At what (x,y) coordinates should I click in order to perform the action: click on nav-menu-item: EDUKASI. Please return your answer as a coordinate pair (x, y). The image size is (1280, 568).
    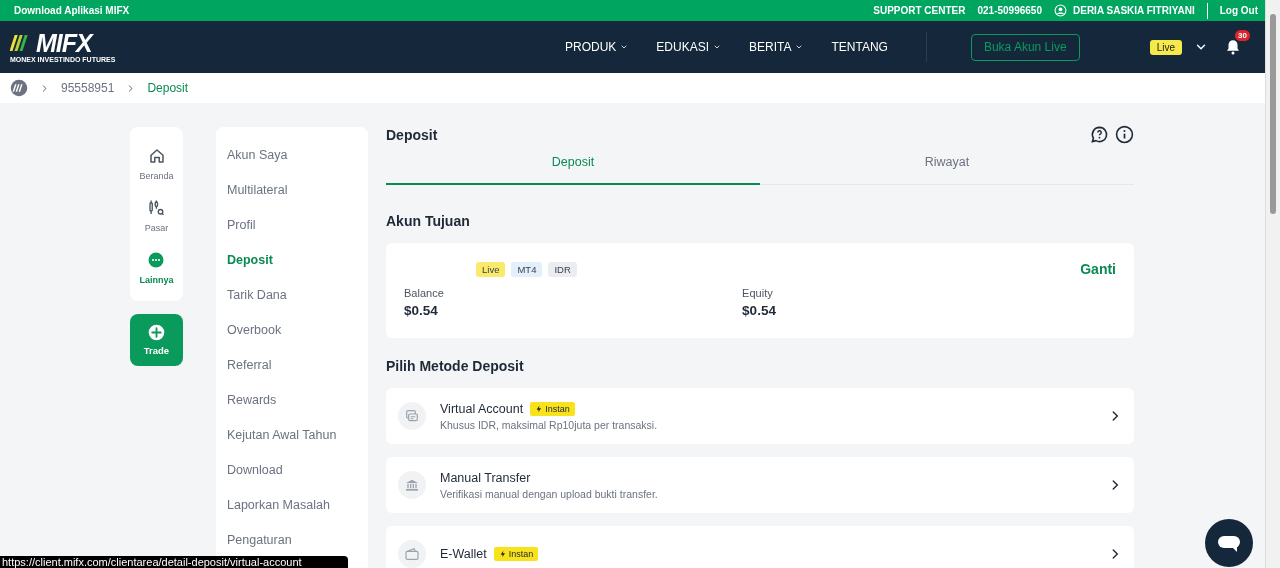
    Looking at the image, I should click on (688, 47).